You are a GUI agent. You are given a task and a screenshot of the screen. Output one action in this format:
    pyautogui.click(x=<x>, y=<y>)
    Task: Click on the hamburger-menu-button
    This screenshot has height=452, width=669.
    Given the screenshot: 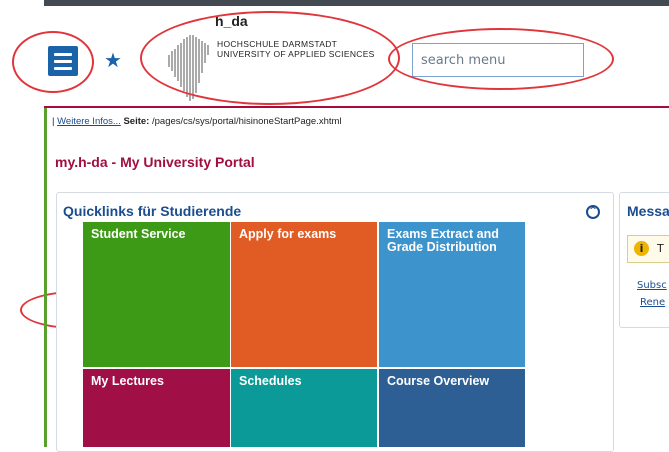 What is the action you would take?
    pyautogui.click(x=63, y=61)
    